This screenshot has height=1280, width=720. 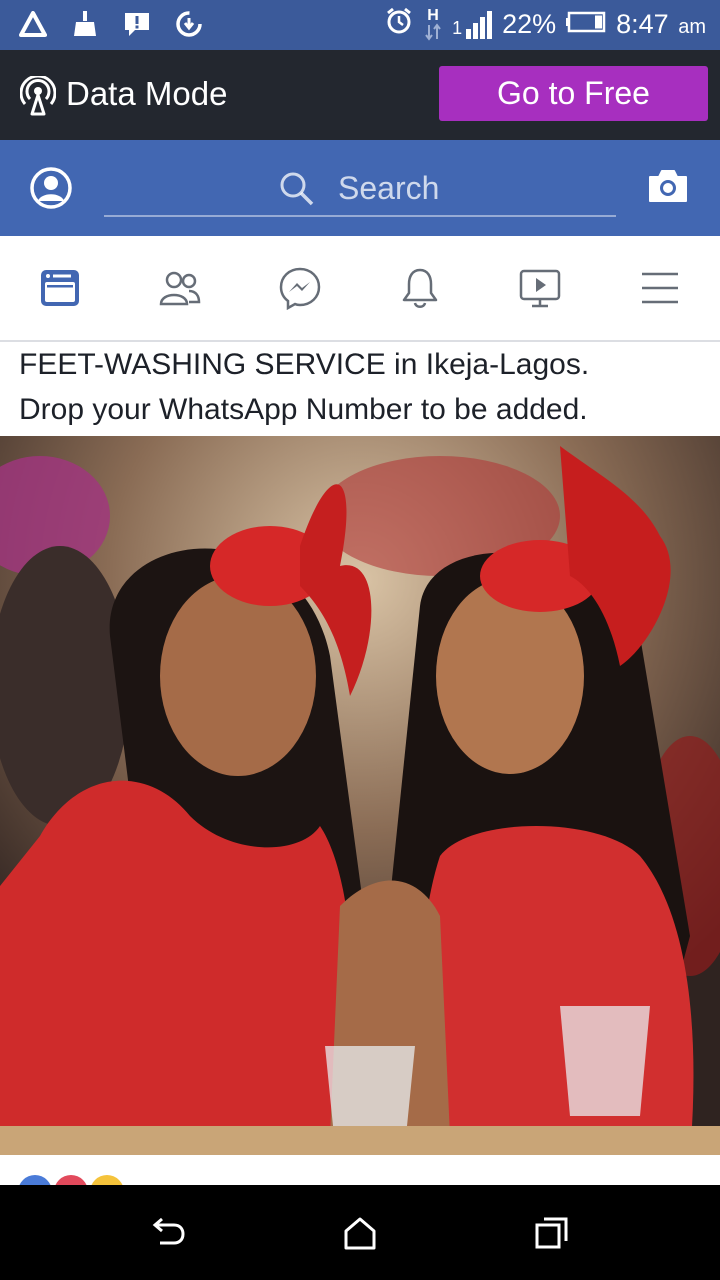 I want to click on love-reaction-icon, so click(x=71, y=1180).